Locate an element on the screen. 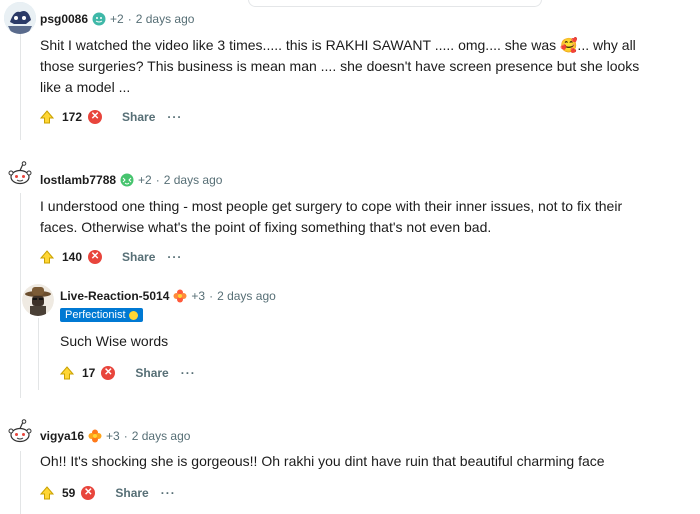 This screenshot has height=514, width=700. comment-meta: lostlamb7788 +2 · 2 days ago is located at coordinates (131, 180).